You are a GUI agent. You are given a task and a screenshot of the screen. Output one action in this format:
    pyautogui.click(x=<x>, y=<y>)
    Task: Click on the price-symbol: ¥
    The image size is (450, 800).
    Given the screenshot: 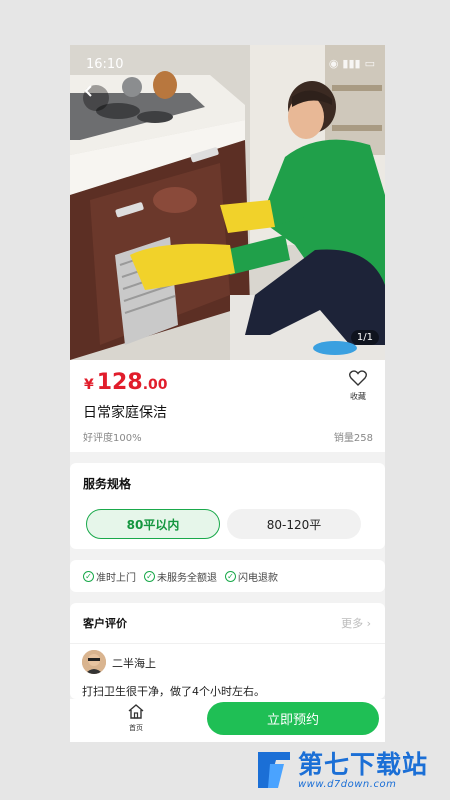 What is the action you would take?
    pyautogui.click(x=89, y=385)
    